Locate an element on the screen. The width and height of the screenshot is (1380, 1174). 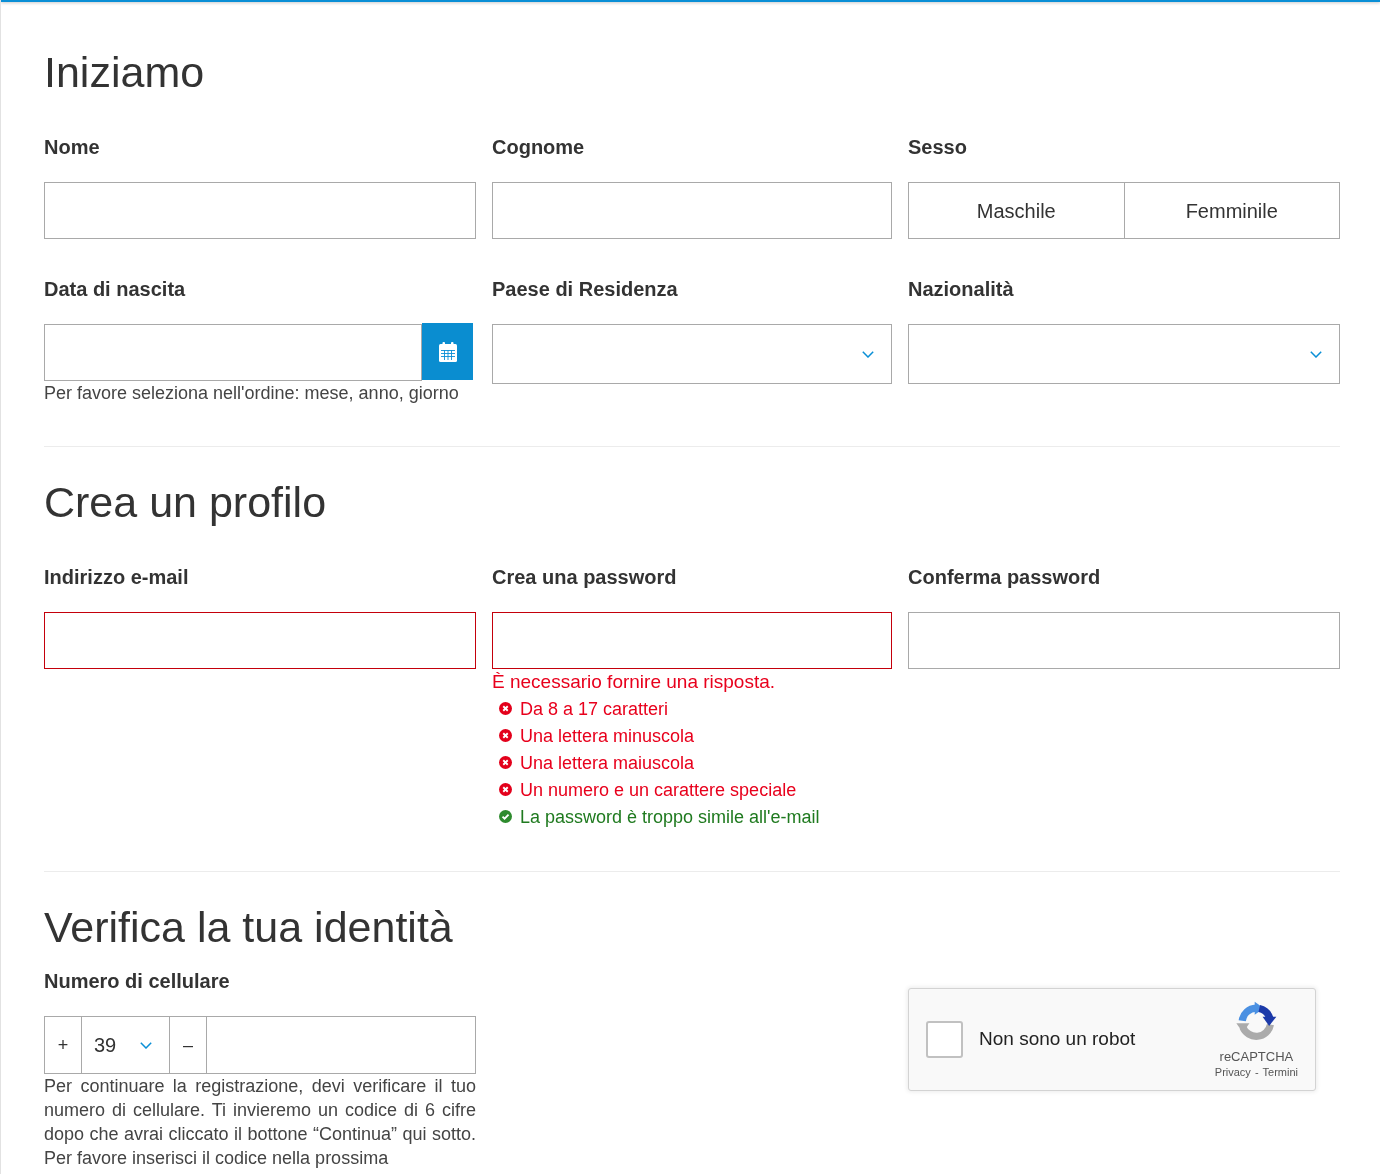
circular-arrows-icon is located at coordinates (1256, 1021).